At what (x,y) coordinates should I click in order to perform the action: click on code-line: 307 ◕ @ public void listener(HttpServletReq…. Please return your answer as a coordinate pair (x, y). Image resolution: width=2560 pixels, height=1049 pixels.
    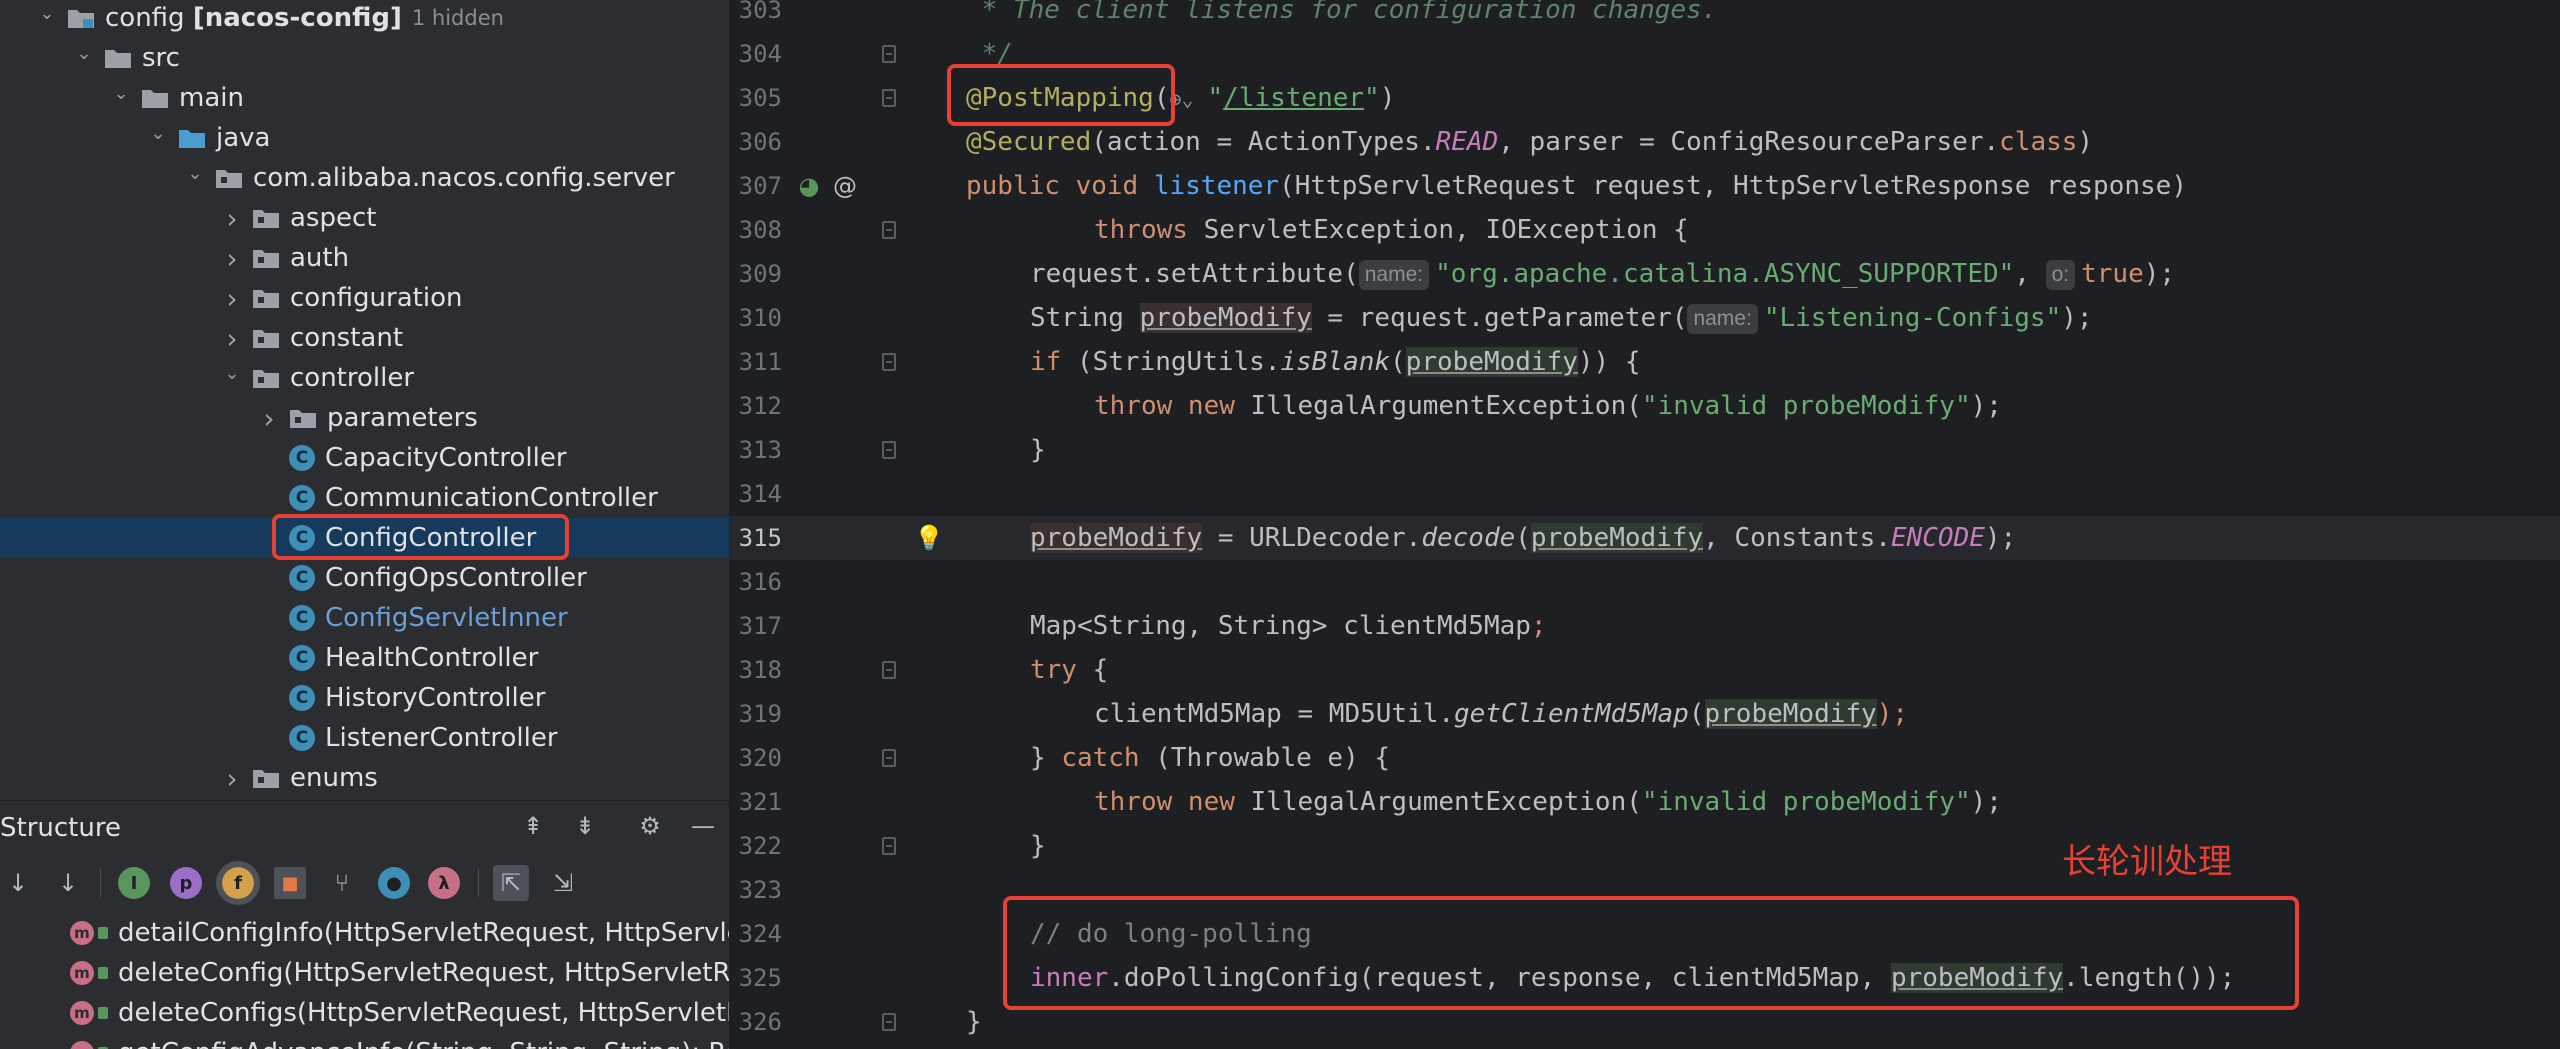
    Looking at the image, I should click on (1644, 186).